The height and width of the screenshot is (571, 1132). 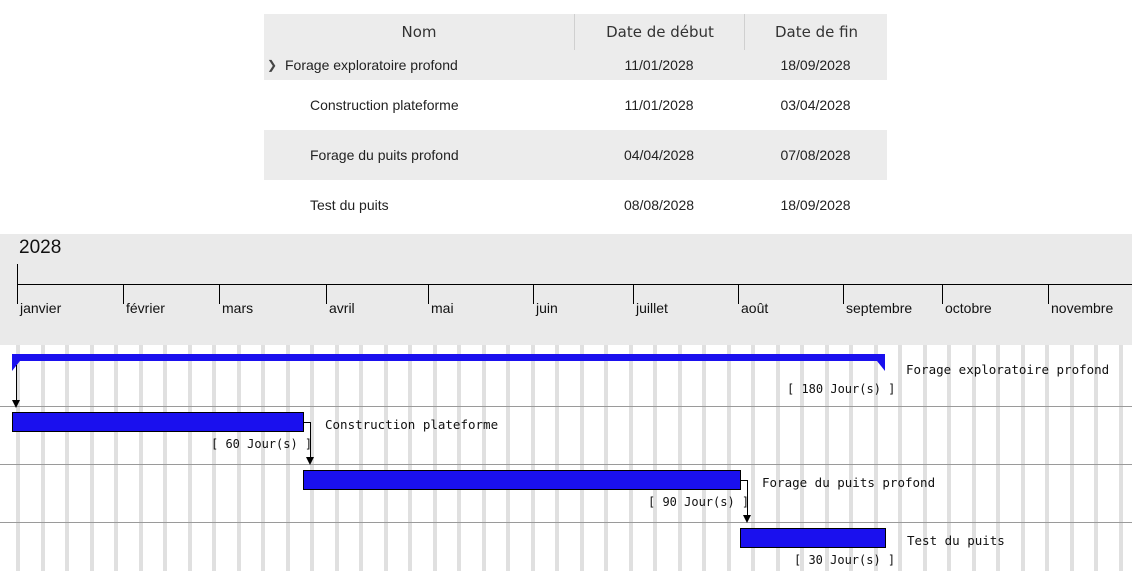 I want to click on month-label: octobre, so click(x=968, y=308).